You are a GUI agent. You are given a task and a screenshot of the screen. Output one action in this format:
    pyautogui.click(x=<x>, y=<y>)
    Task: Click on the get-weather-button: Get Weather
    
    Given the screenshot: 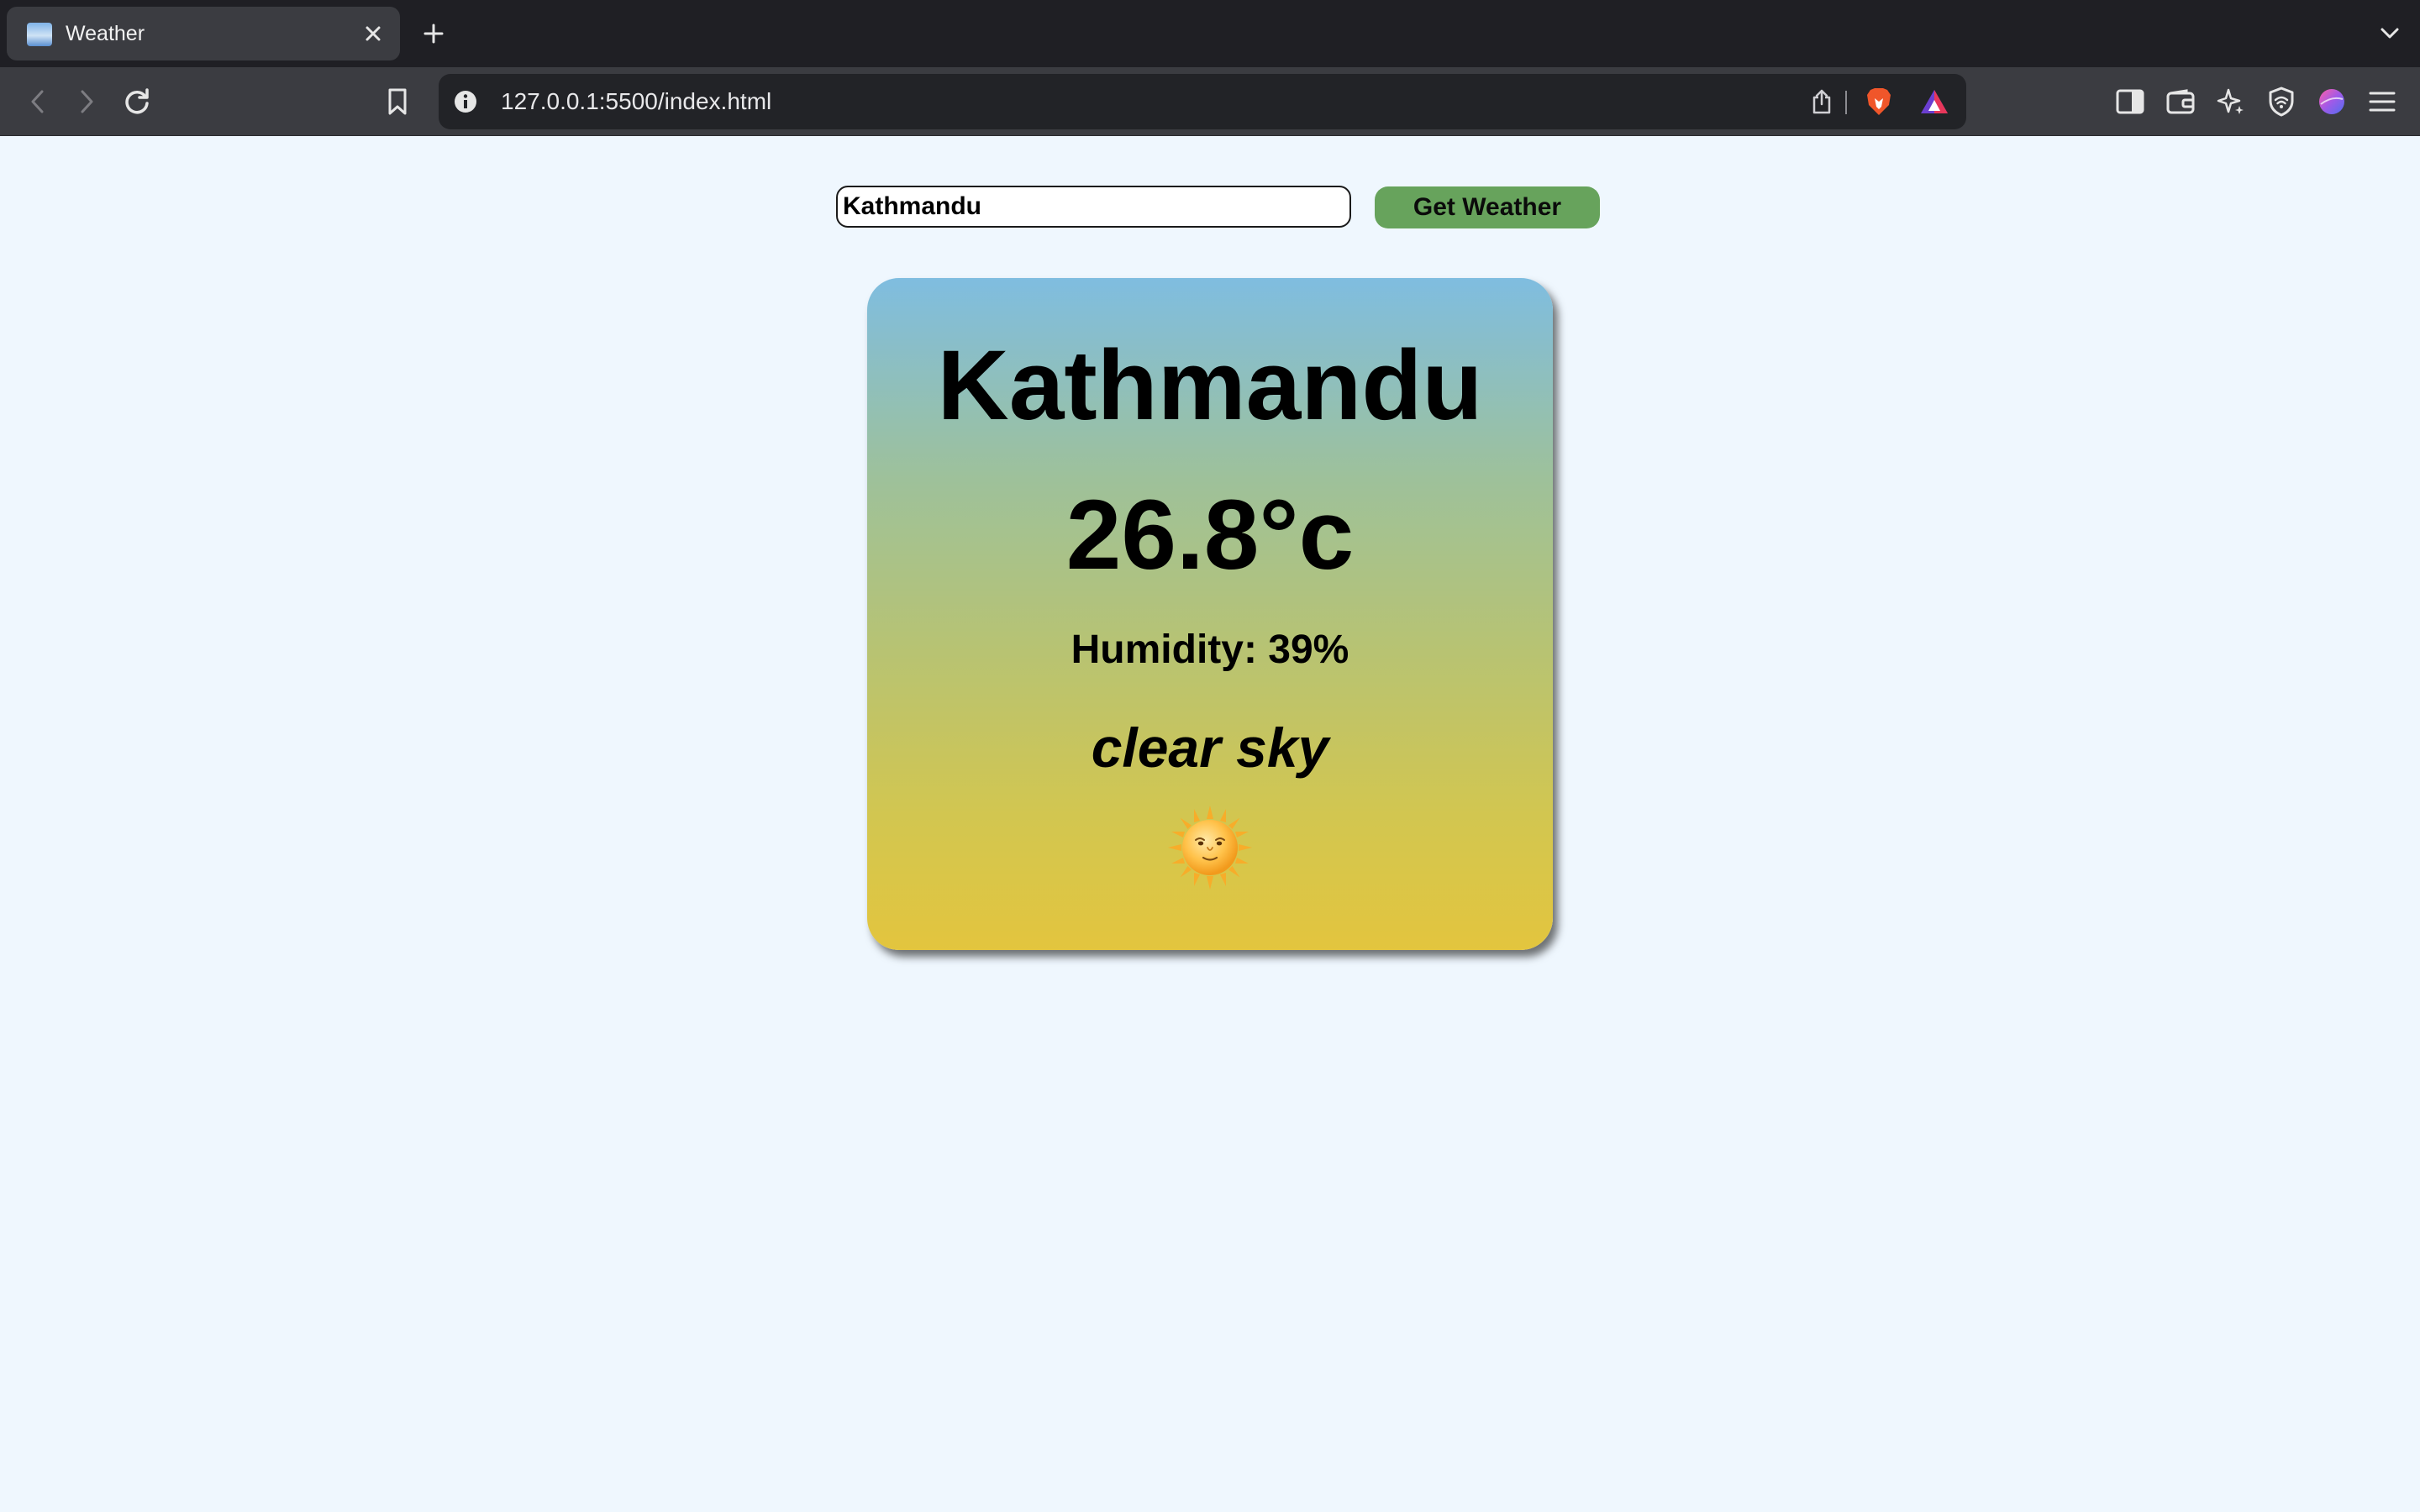 What is the action you would take?
    pyautogui.click(x=1487, y=207)
    